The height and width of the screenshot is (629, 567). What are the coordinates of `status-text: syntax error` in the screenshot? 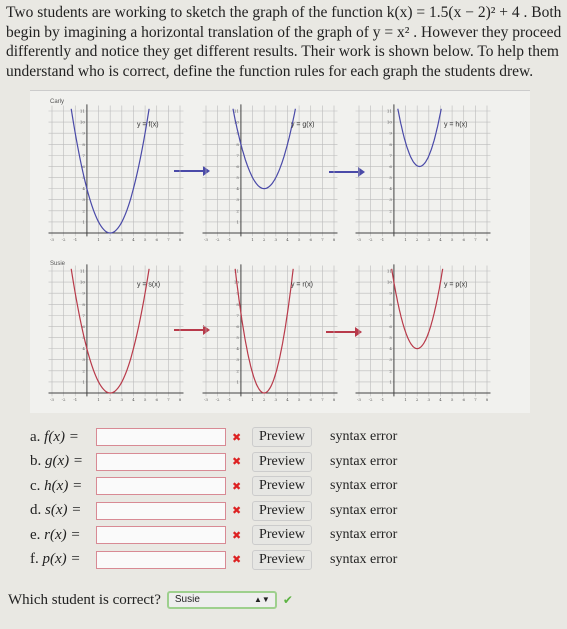 It's located at (364, 485).